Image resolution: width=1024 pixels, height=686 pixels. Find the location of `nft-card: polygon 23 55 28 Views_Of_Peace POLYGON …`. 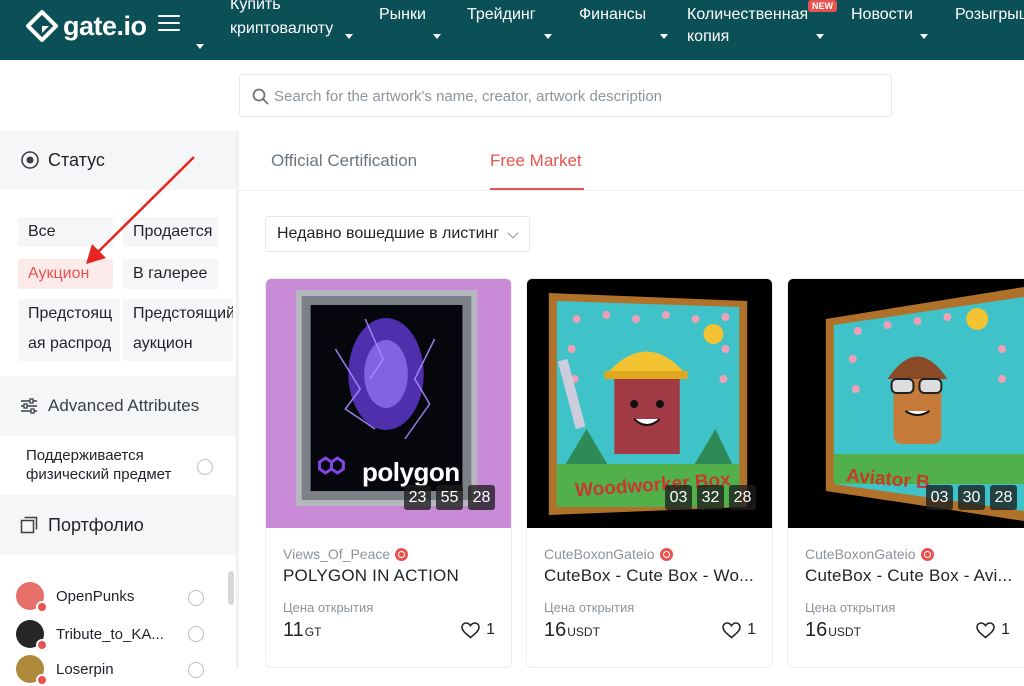

nft-card: polygon 23 55 28 Views_Of_Peace POLYGON … is located at coordinates (388, 473).